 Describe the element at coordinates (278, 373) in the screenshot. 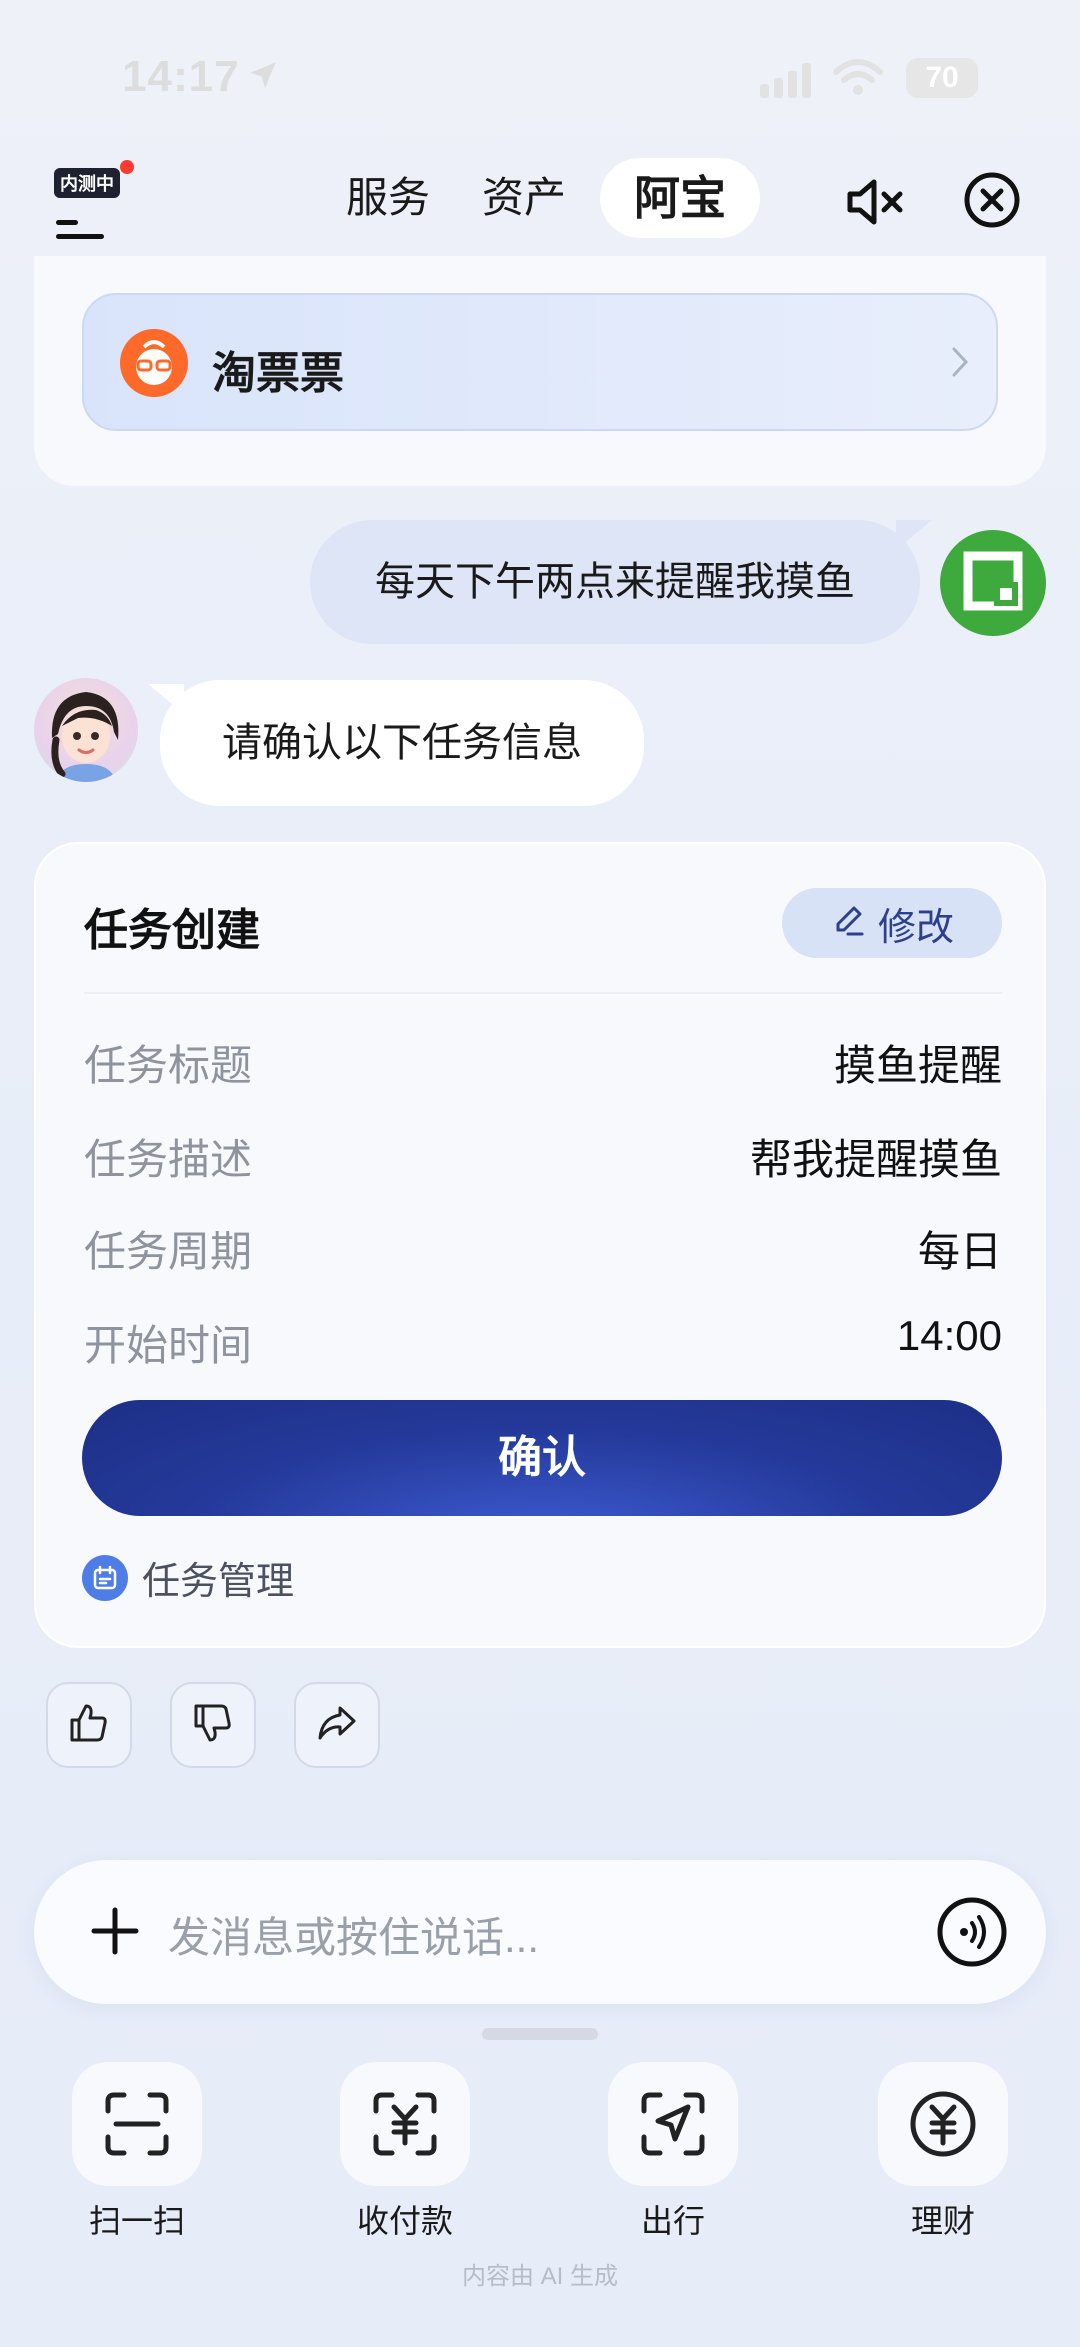

I see `taopiaopiao-label: 淘票票` at that location.